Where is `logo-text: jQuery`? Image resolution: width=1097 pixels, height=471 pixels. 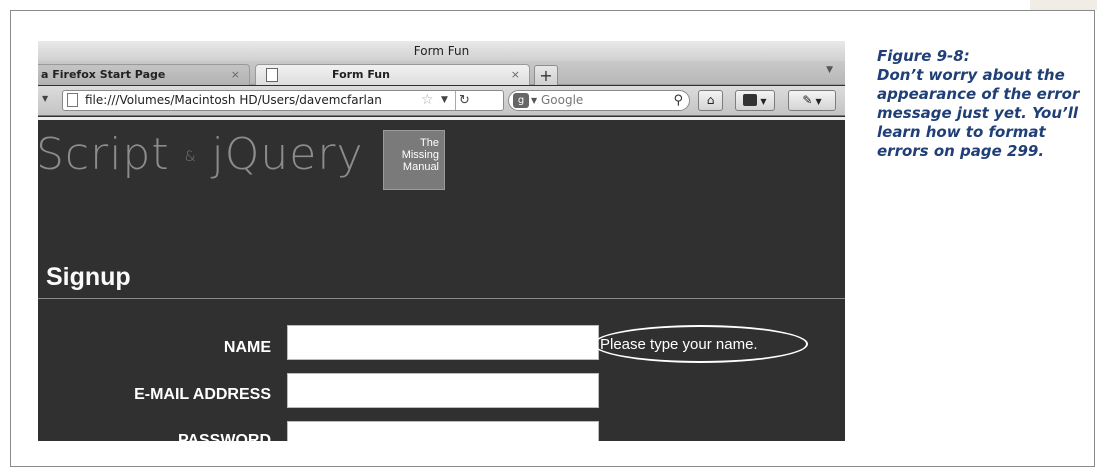 logo-text: jQuery is located at coordinates (287, 154).